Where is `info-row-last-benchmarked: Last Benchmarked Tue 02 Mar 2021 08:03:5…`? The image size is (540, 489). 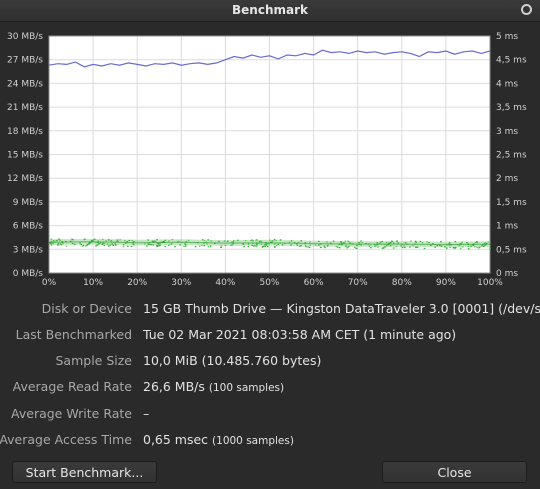 info-row-last-benchmarked: Last Benchmarked Tue 02 Mar 2021 08:03:5… is located at coordinates (270, 337).